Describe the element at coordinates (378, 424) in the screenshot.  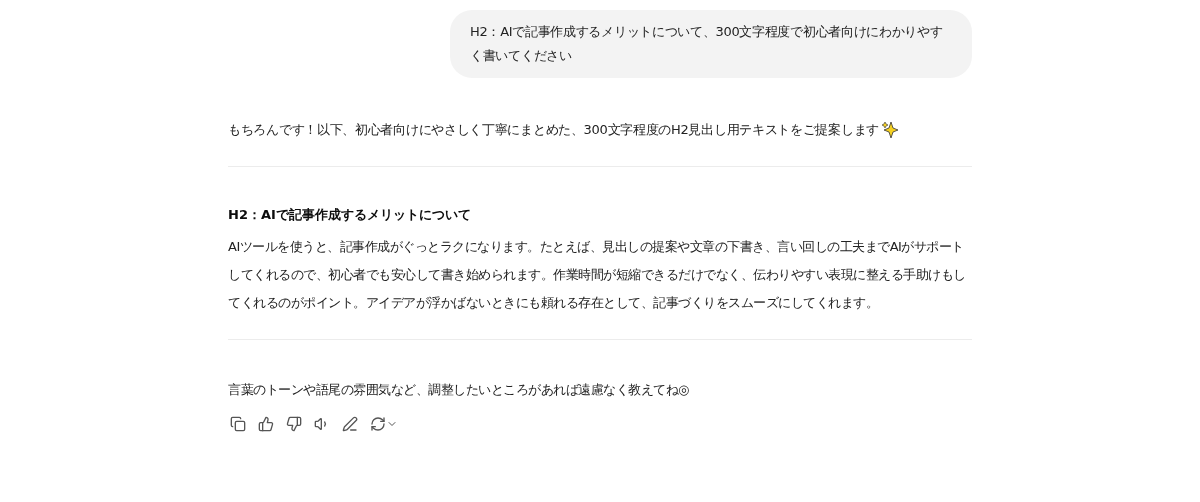
I see `refresh-icon` at that location.